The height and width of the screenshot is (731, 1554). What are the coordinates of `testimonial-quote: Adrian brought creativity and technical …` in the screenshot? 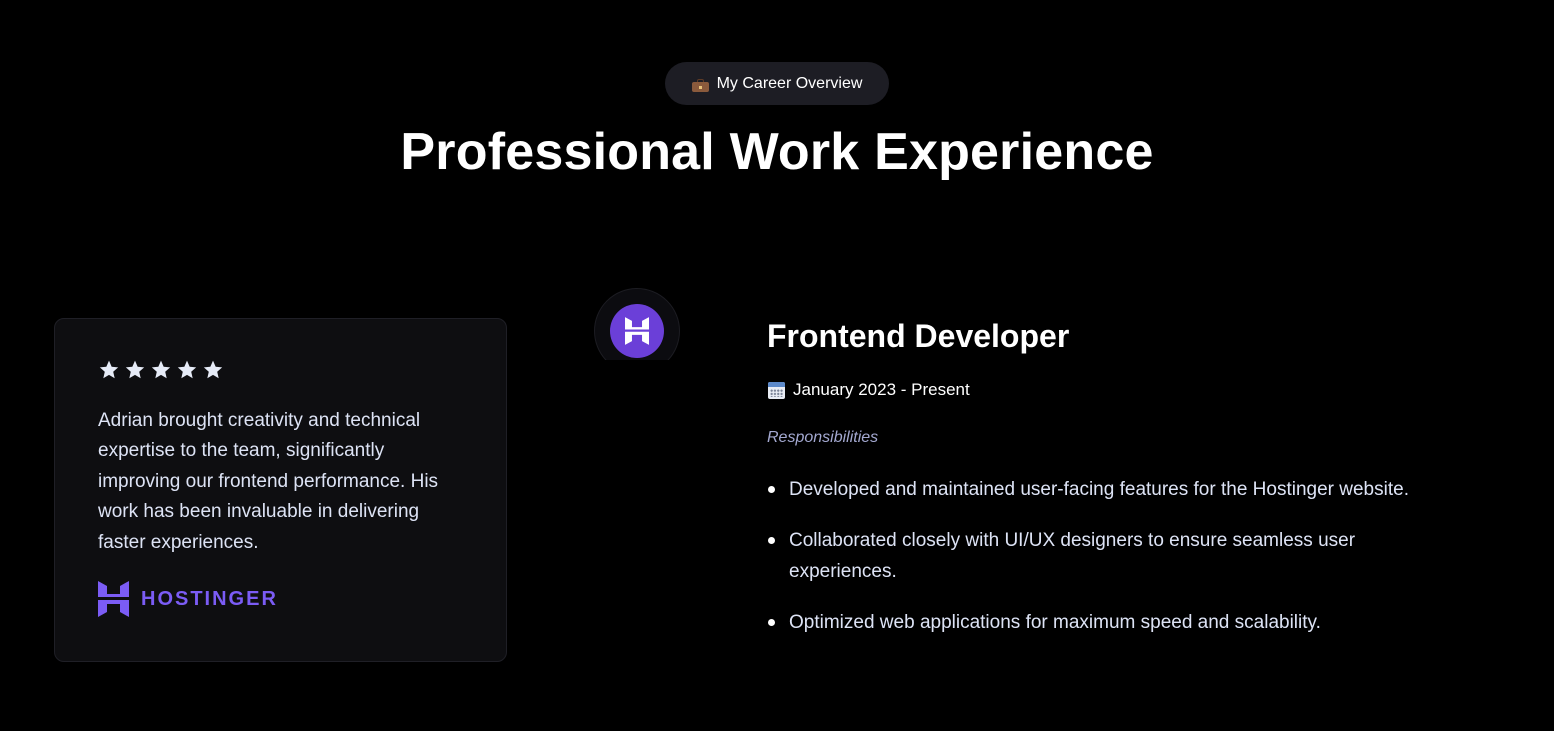 It's located at (268, 481).